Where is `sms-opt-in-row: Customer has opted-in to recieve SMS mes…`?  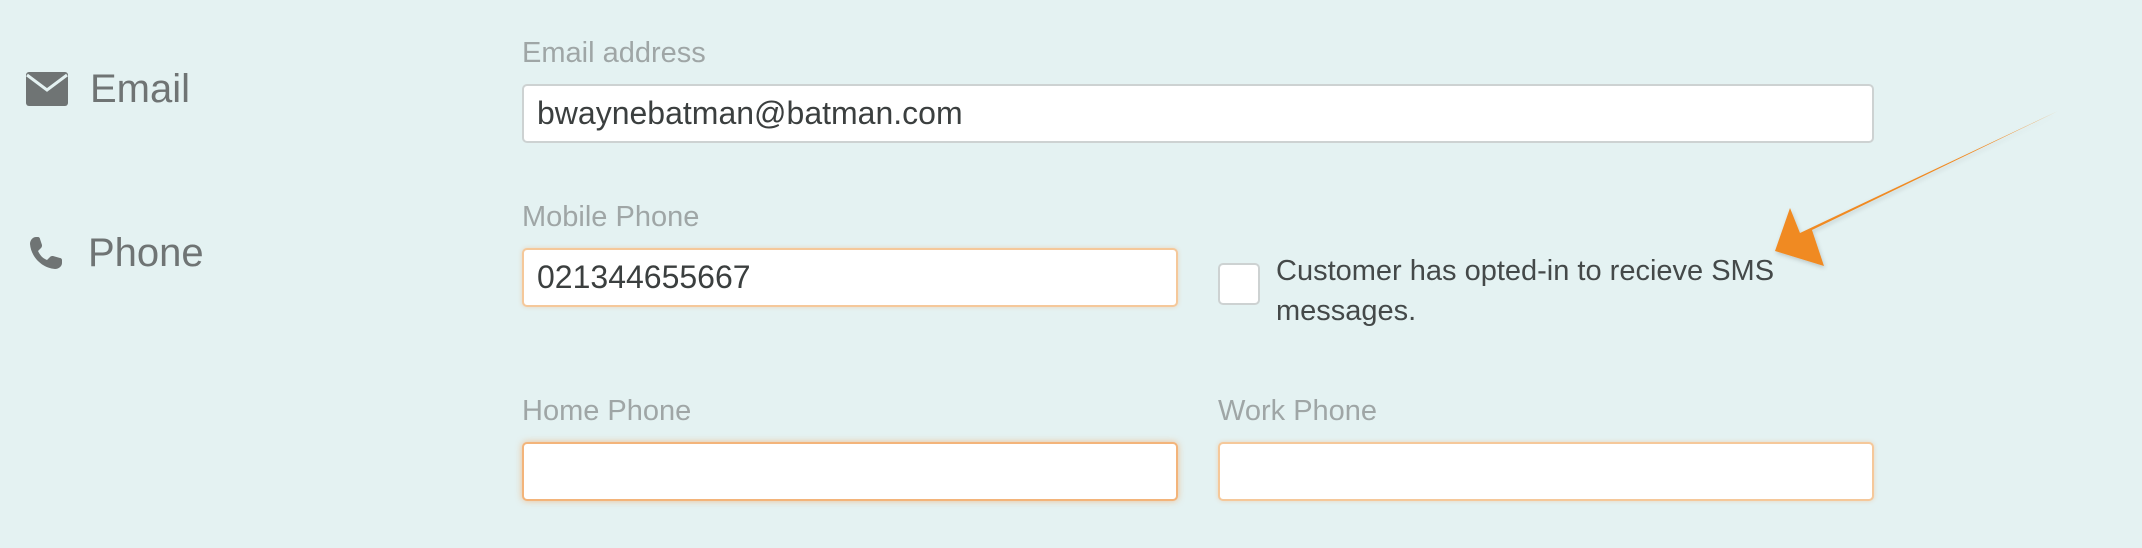
sms-opt-in-row: Customer has opted-in to recieve SMS mes… is located at coordinates (1497, 291).